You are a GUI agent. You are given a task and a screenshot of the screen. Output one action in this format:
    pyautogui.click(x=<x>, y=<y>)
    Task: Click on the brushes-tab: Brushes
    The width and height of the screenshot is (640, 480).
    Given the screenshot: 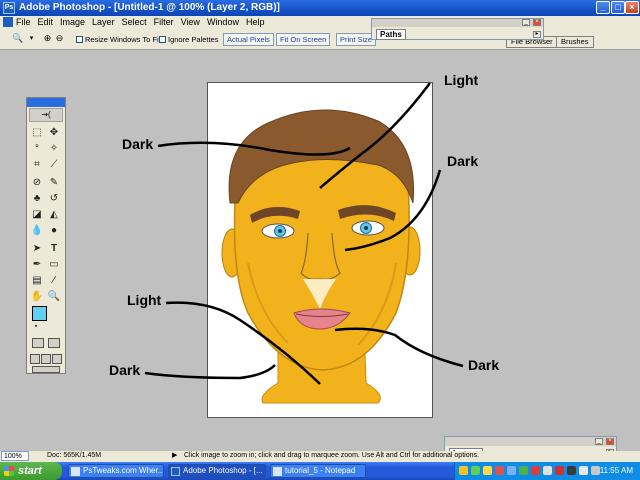 What is the action you would take?
    pyautogui.click(x=575, y=42)
    